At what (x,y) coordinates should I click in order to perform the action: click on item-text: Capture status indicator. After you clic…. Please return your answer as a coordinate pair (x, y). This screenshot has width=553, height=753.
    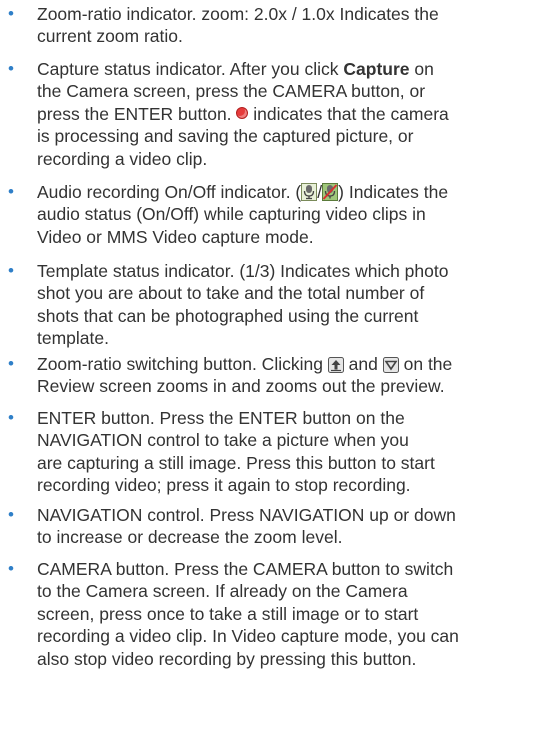
    Looking at the image, I should click on (190, 69).